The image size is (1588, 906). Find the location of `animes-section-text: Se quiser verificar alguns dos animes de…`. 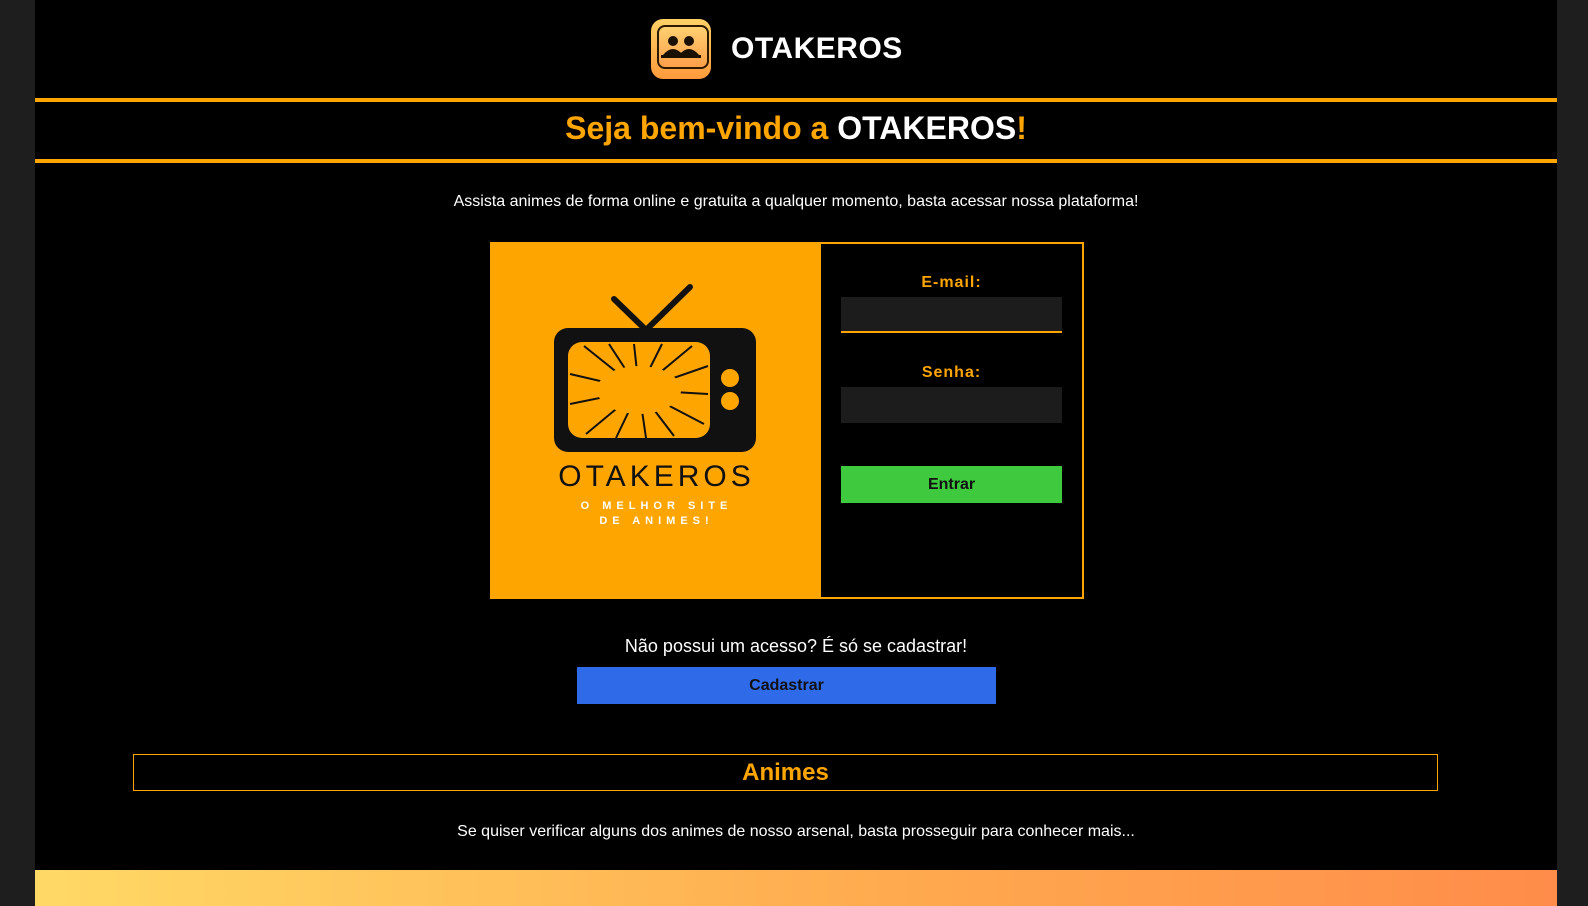

animes-section-text: Se quiser verificar alguns dos animes de… is located at coordinates (796, 831).